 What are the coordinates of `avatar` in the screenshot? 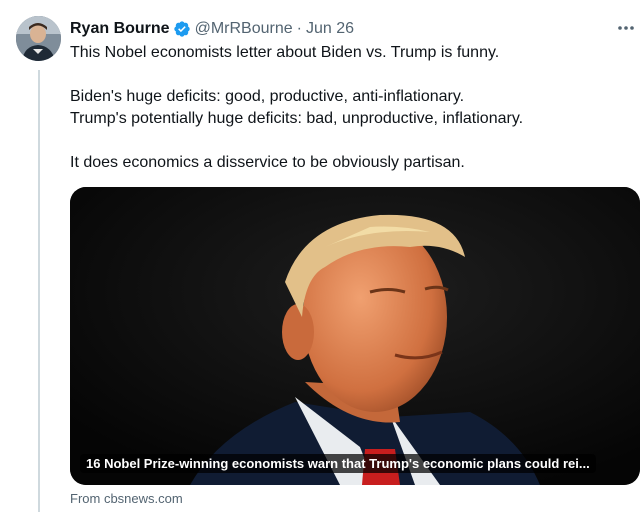 It's located at (38, 38).